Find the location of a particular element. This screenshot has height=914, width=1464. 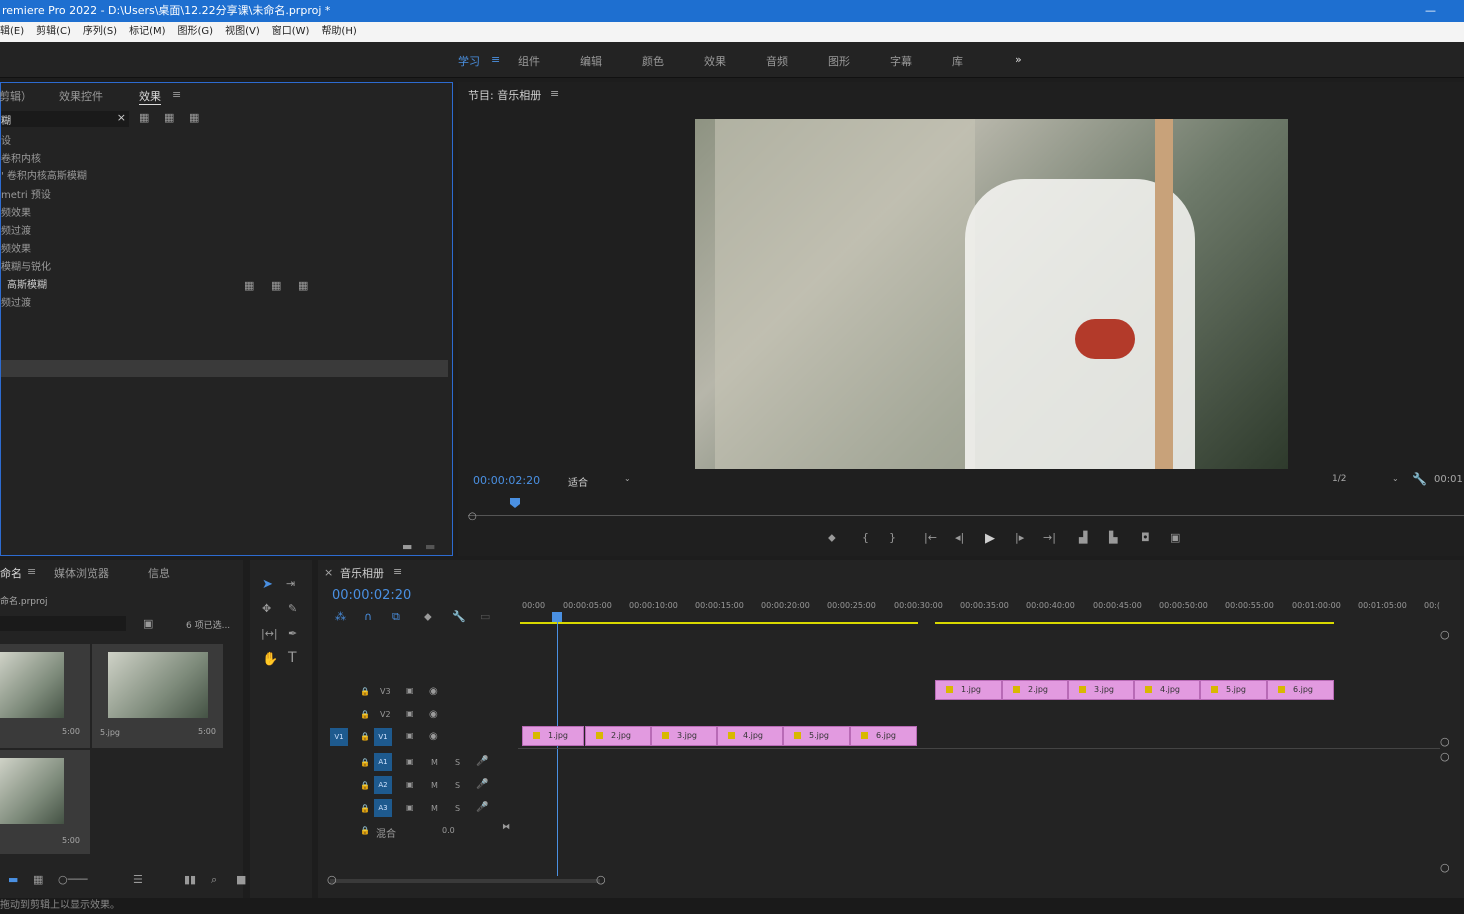

project-menu-icon: ≡ is located at coordinates (31, 571).